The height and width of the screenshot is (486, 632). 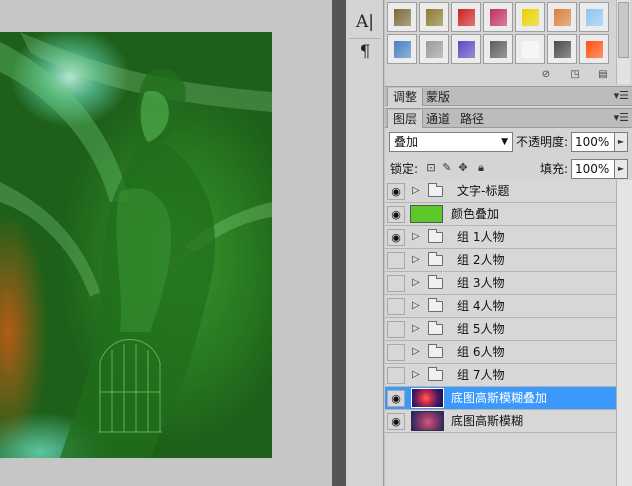 What do you see at coordinates (500, 352) in the screenshot?
I see `layer-row: ▷ 组 6人物` at bounding box center [500, 352].